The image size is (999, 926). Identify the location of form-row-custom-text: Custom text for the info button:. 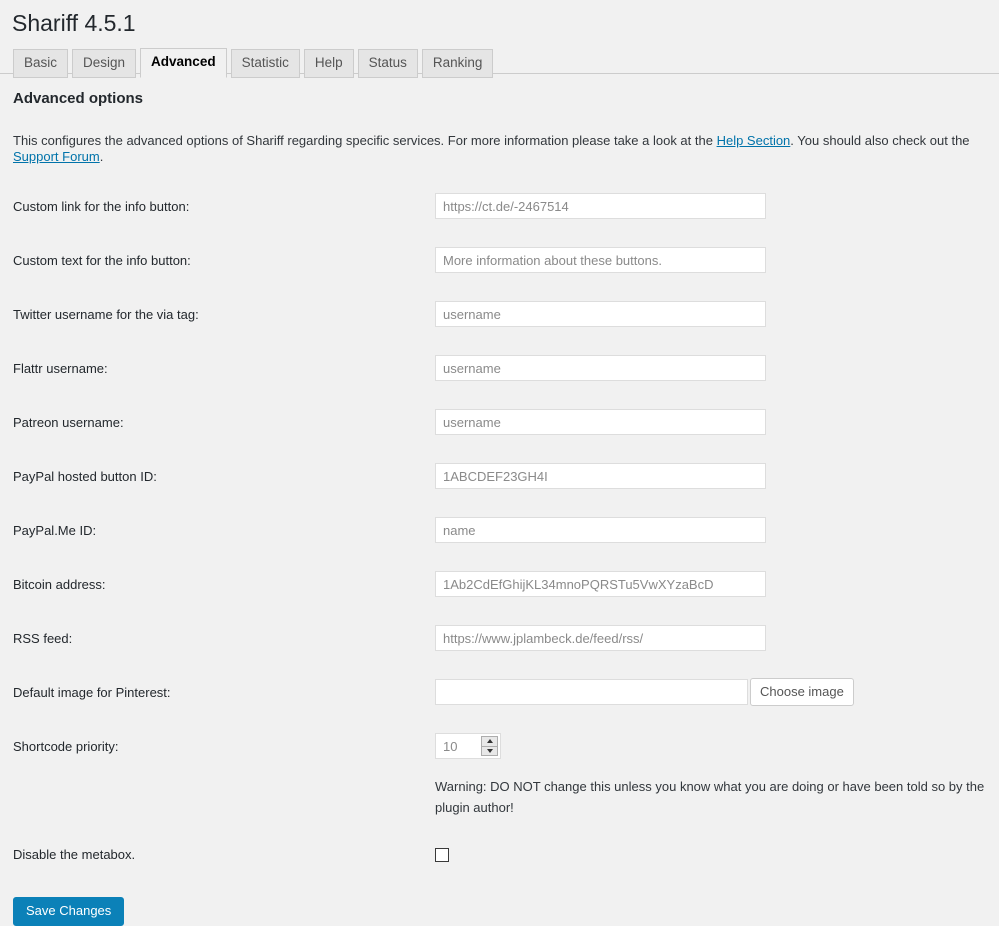
(499, 260).